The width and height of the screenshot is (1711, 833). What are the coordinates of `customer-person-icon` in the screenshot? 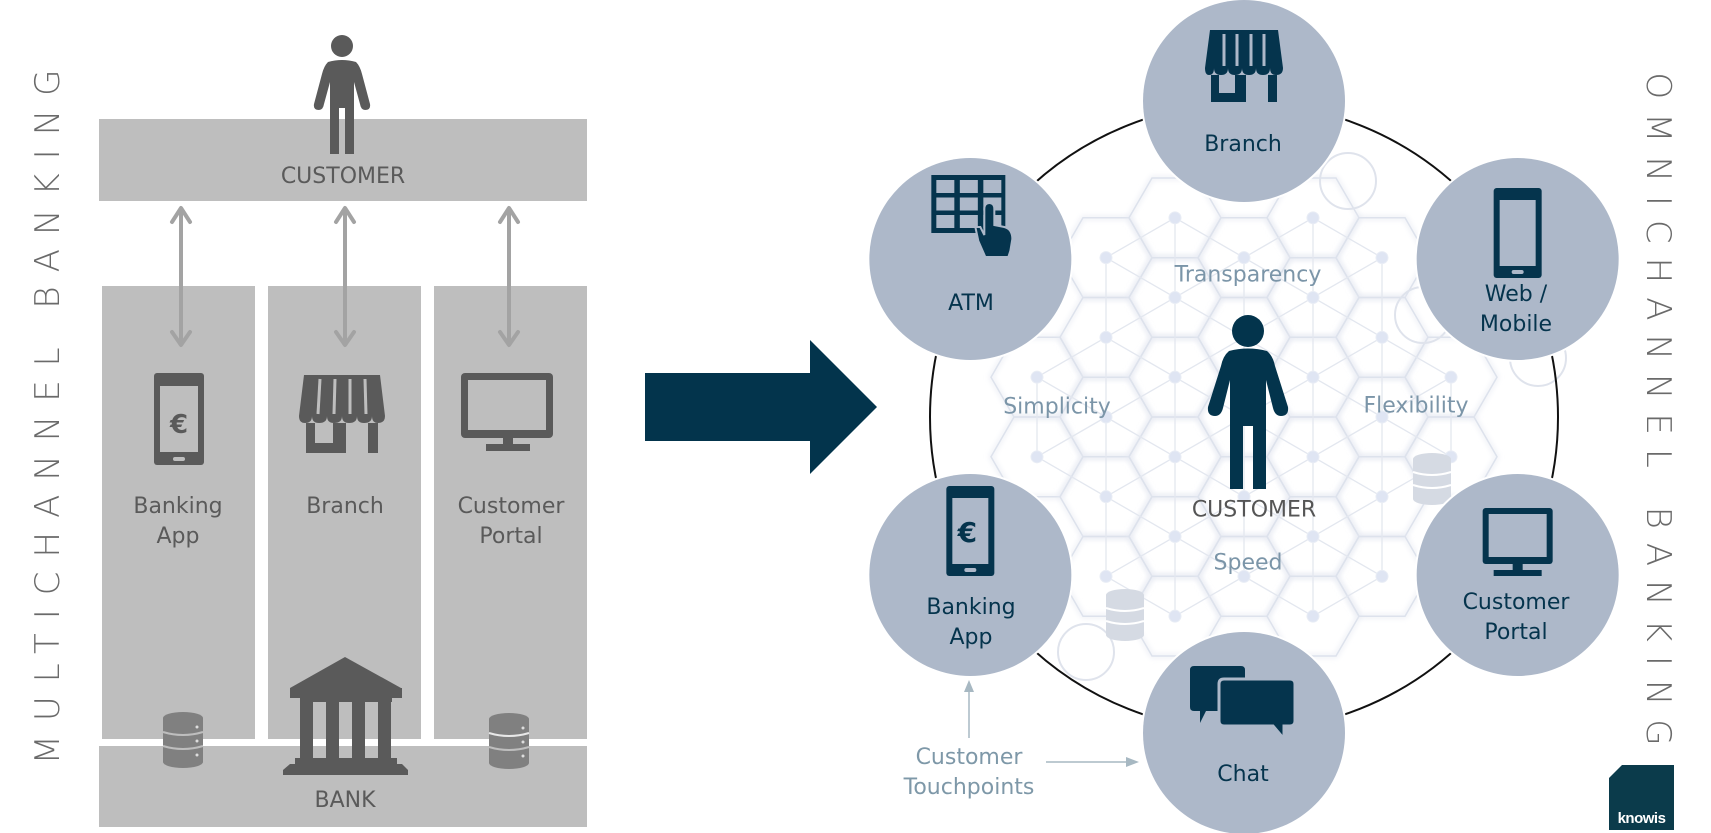 It's located at (1248, 402).